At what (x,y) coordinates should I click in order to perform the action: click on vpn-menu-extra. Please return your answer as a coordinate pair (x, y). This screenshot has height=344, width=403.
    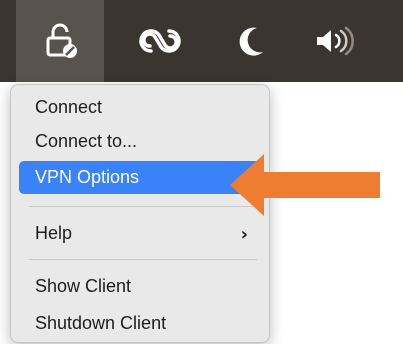
    Looking at the image, I should click on (60, 41).